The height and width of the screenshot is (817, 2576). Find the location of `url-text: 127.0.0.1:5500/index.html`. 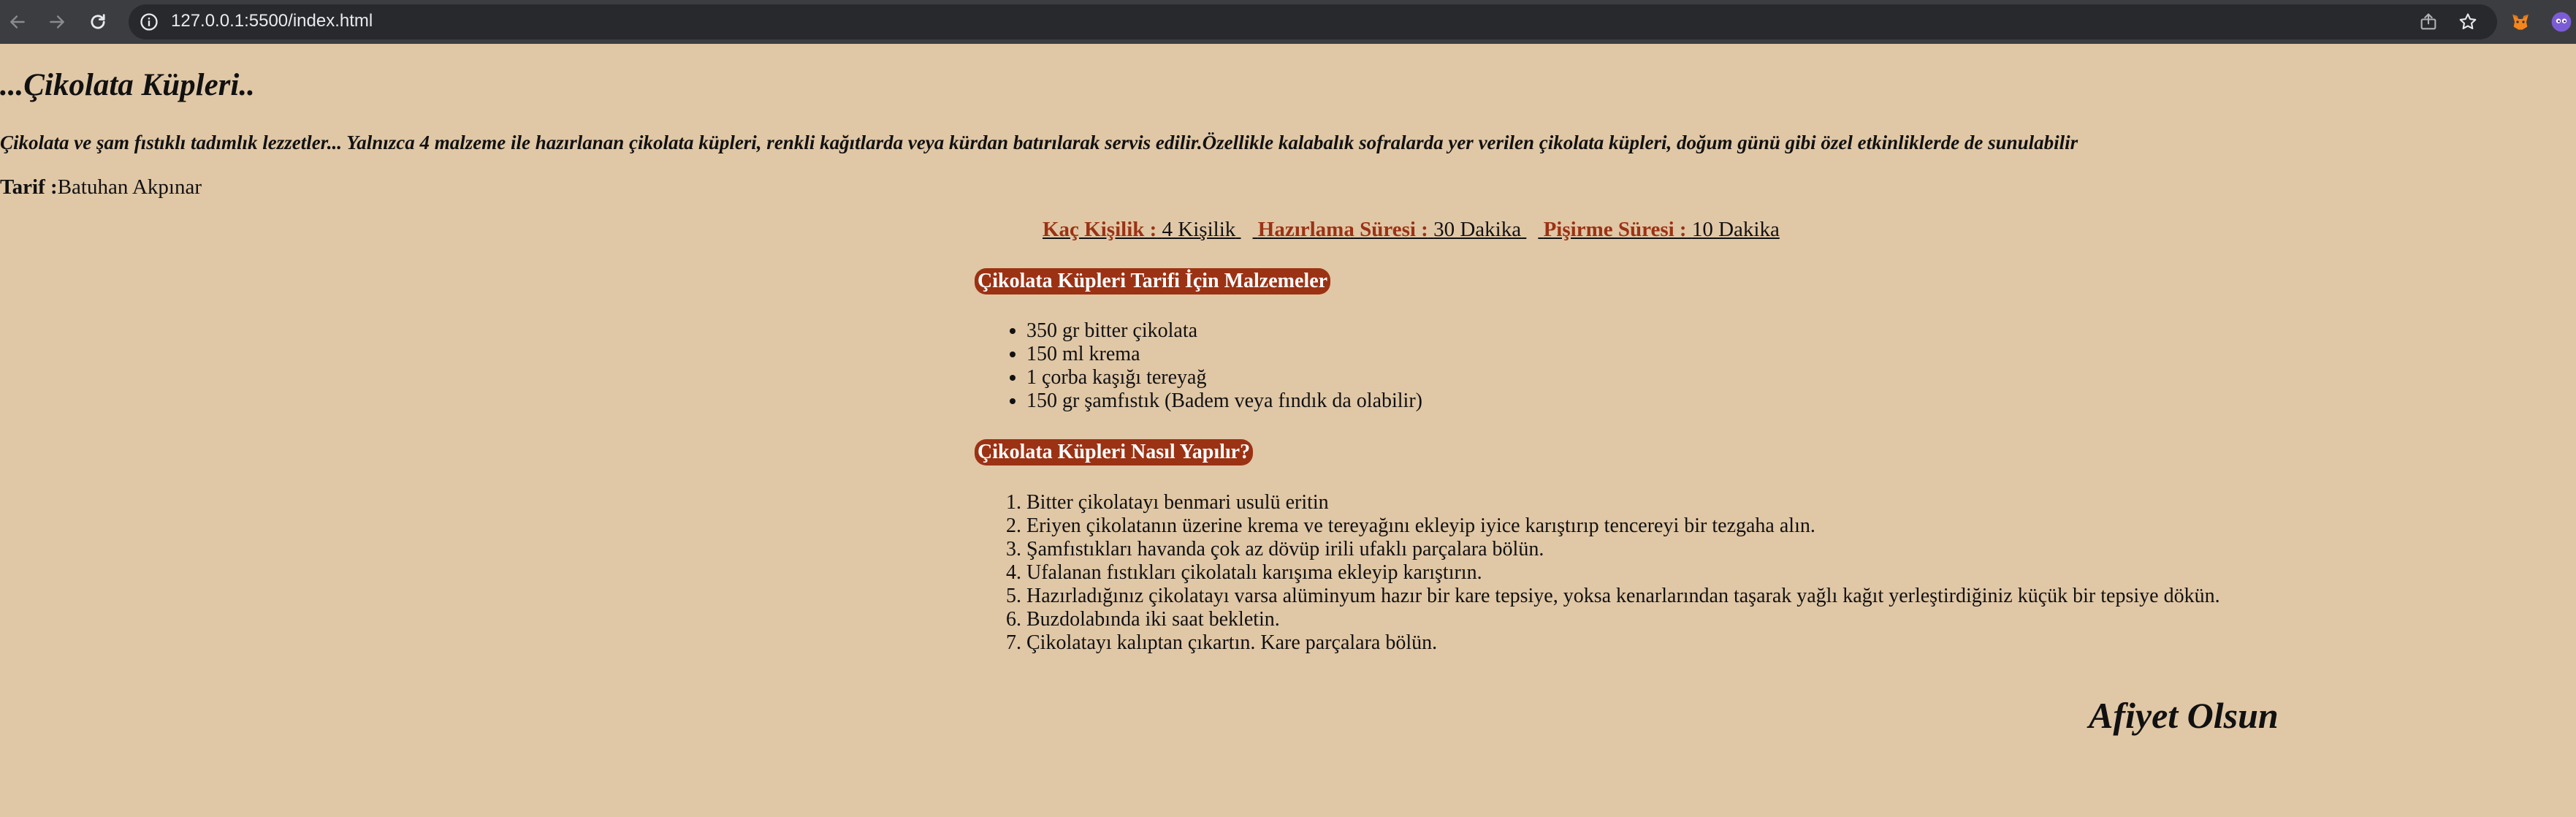

url-text: 127.0.0.1:5500/index.html is located at coordinates (272, 21).